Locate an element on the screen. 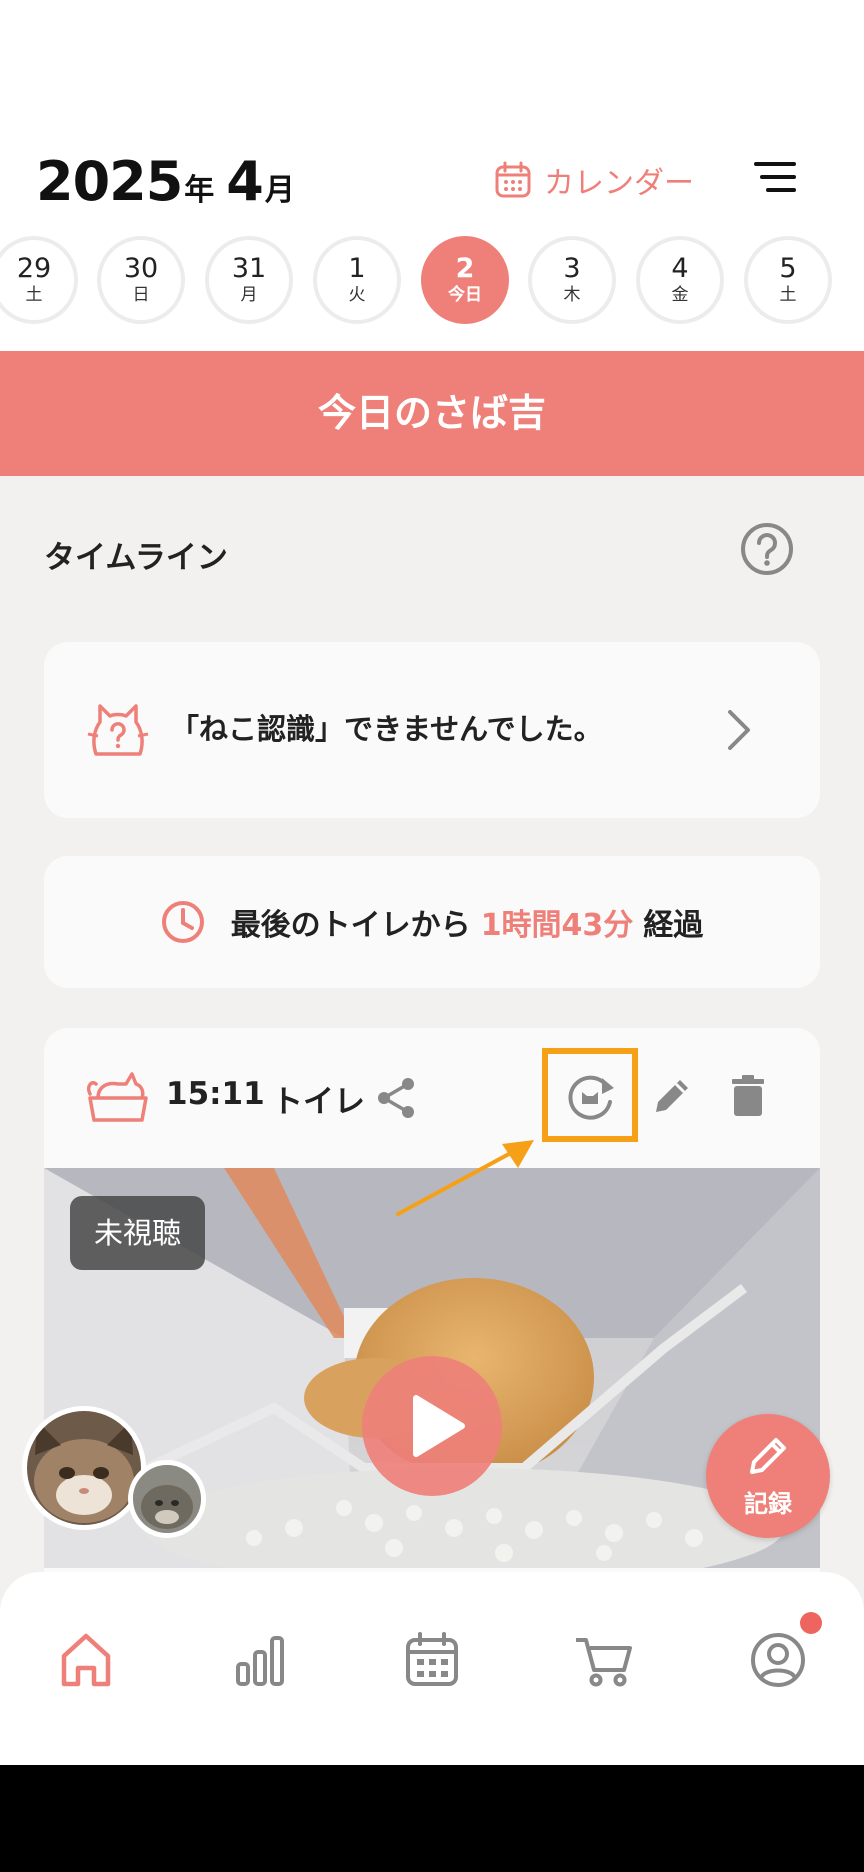  event-time: 15:11 is located at coordinates (215, 1094).